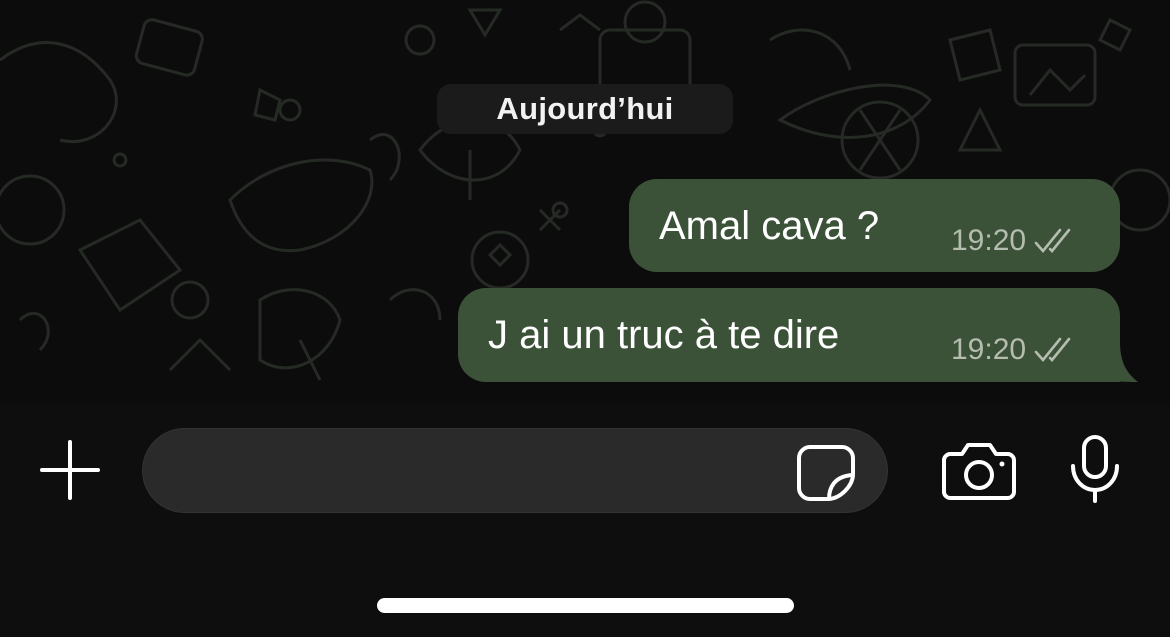  What do you see at coordinates (70, 470) in the screenshot?
I see `plus-icon` at bounding box center [70, 470].